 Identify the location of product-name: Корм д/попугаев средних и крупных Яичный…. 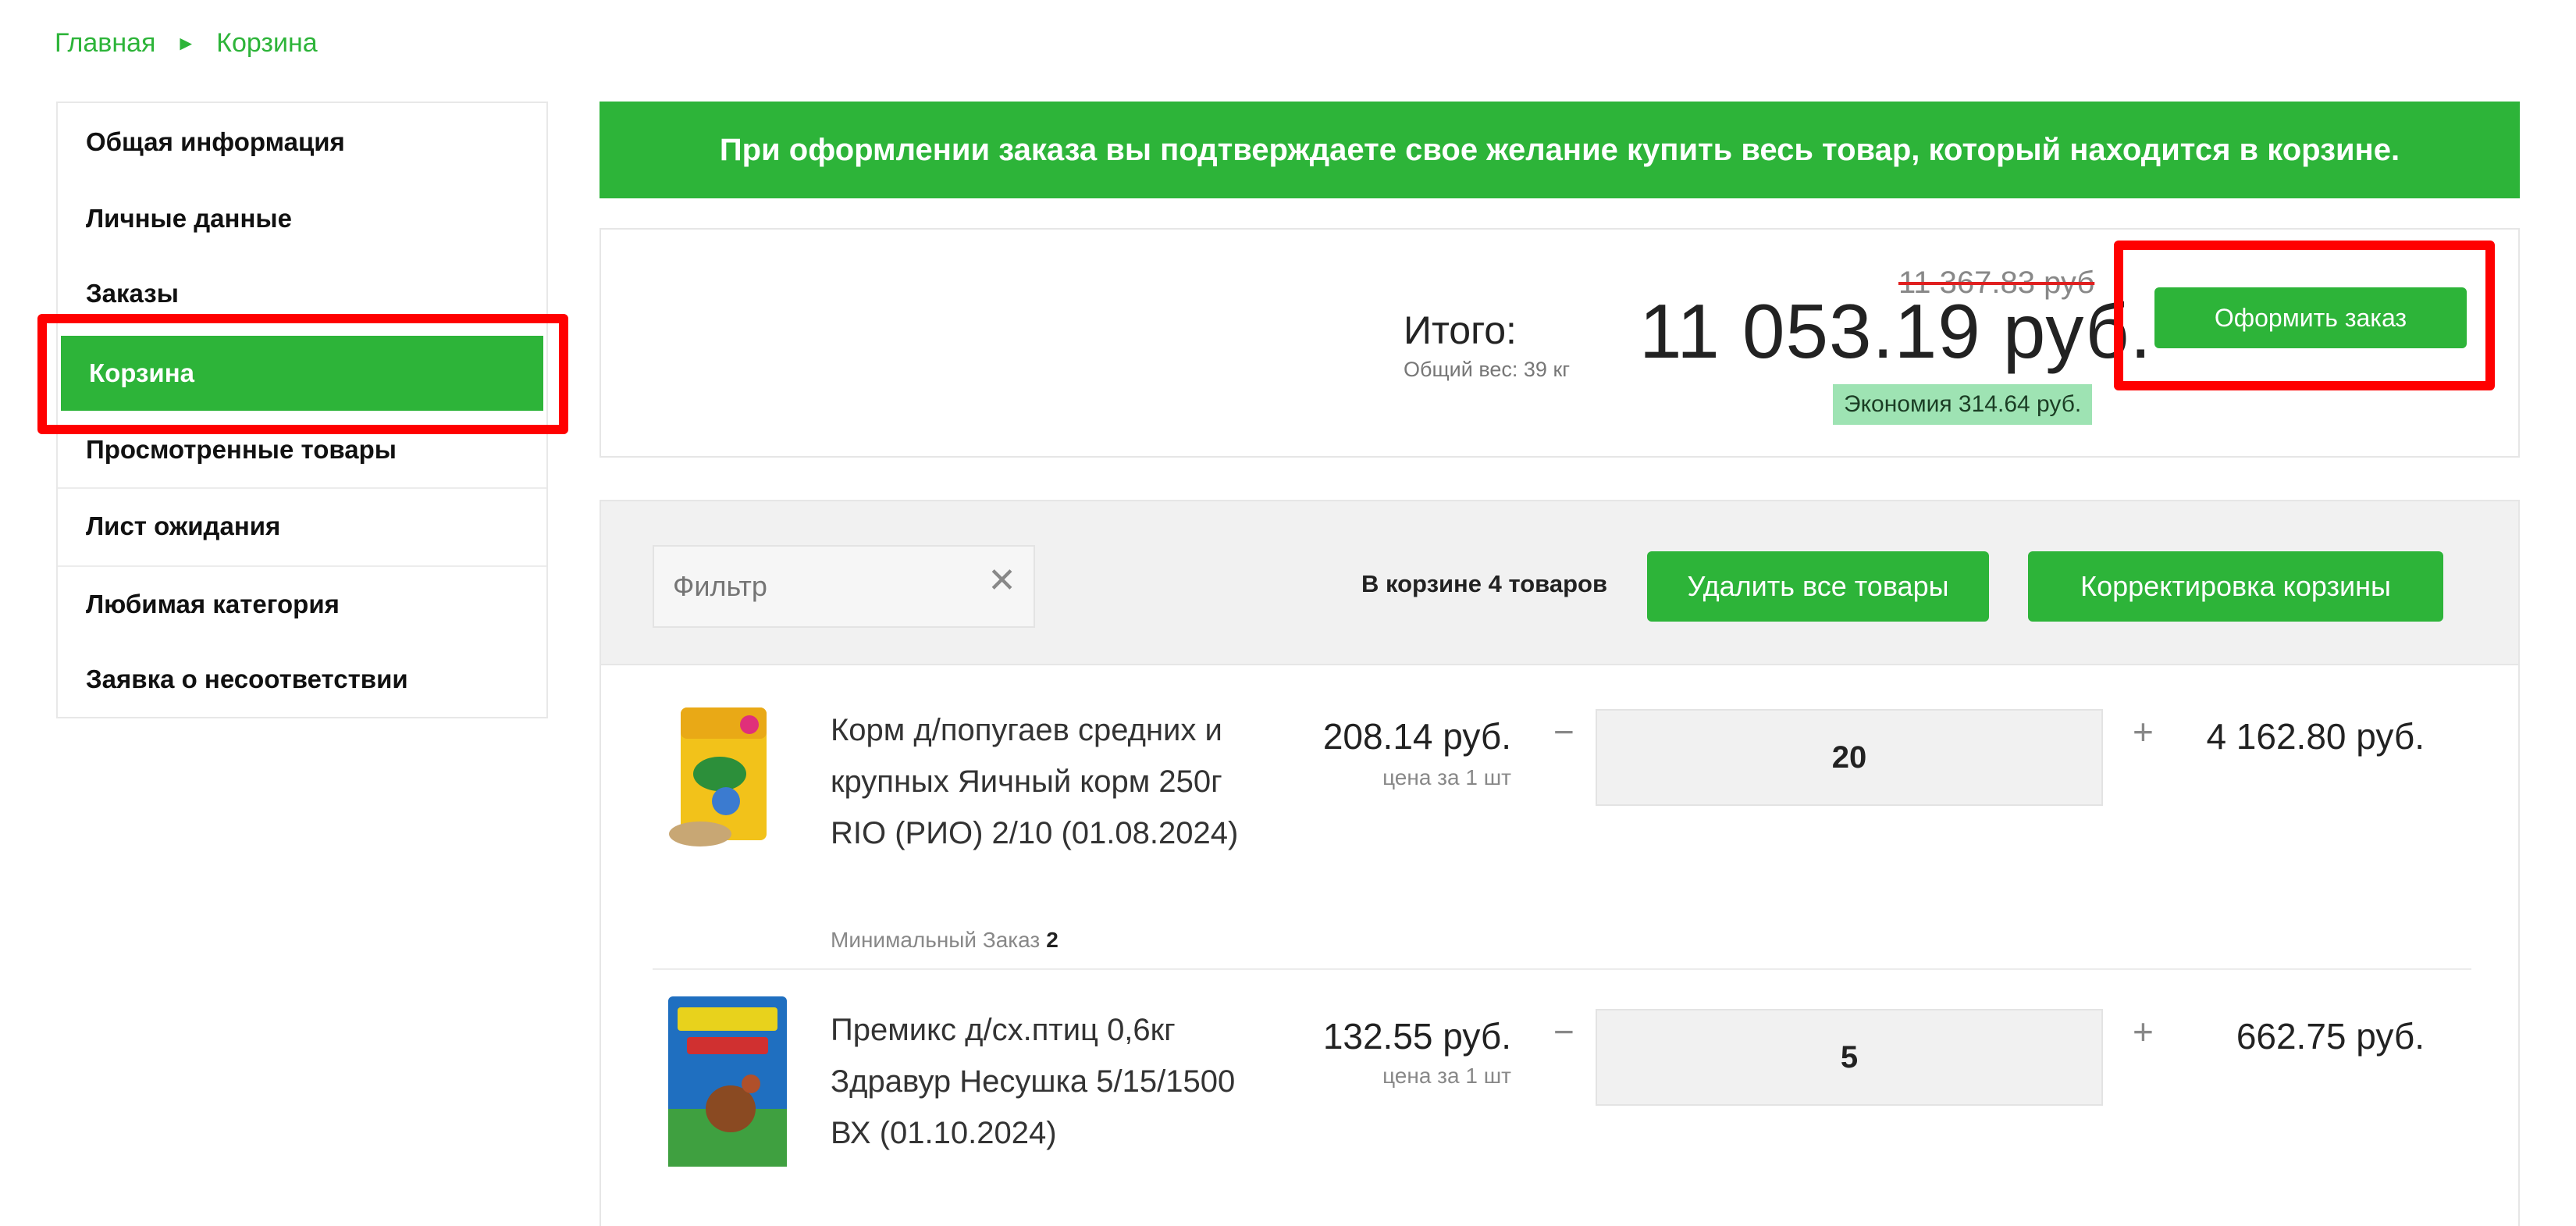
(1049, 781).